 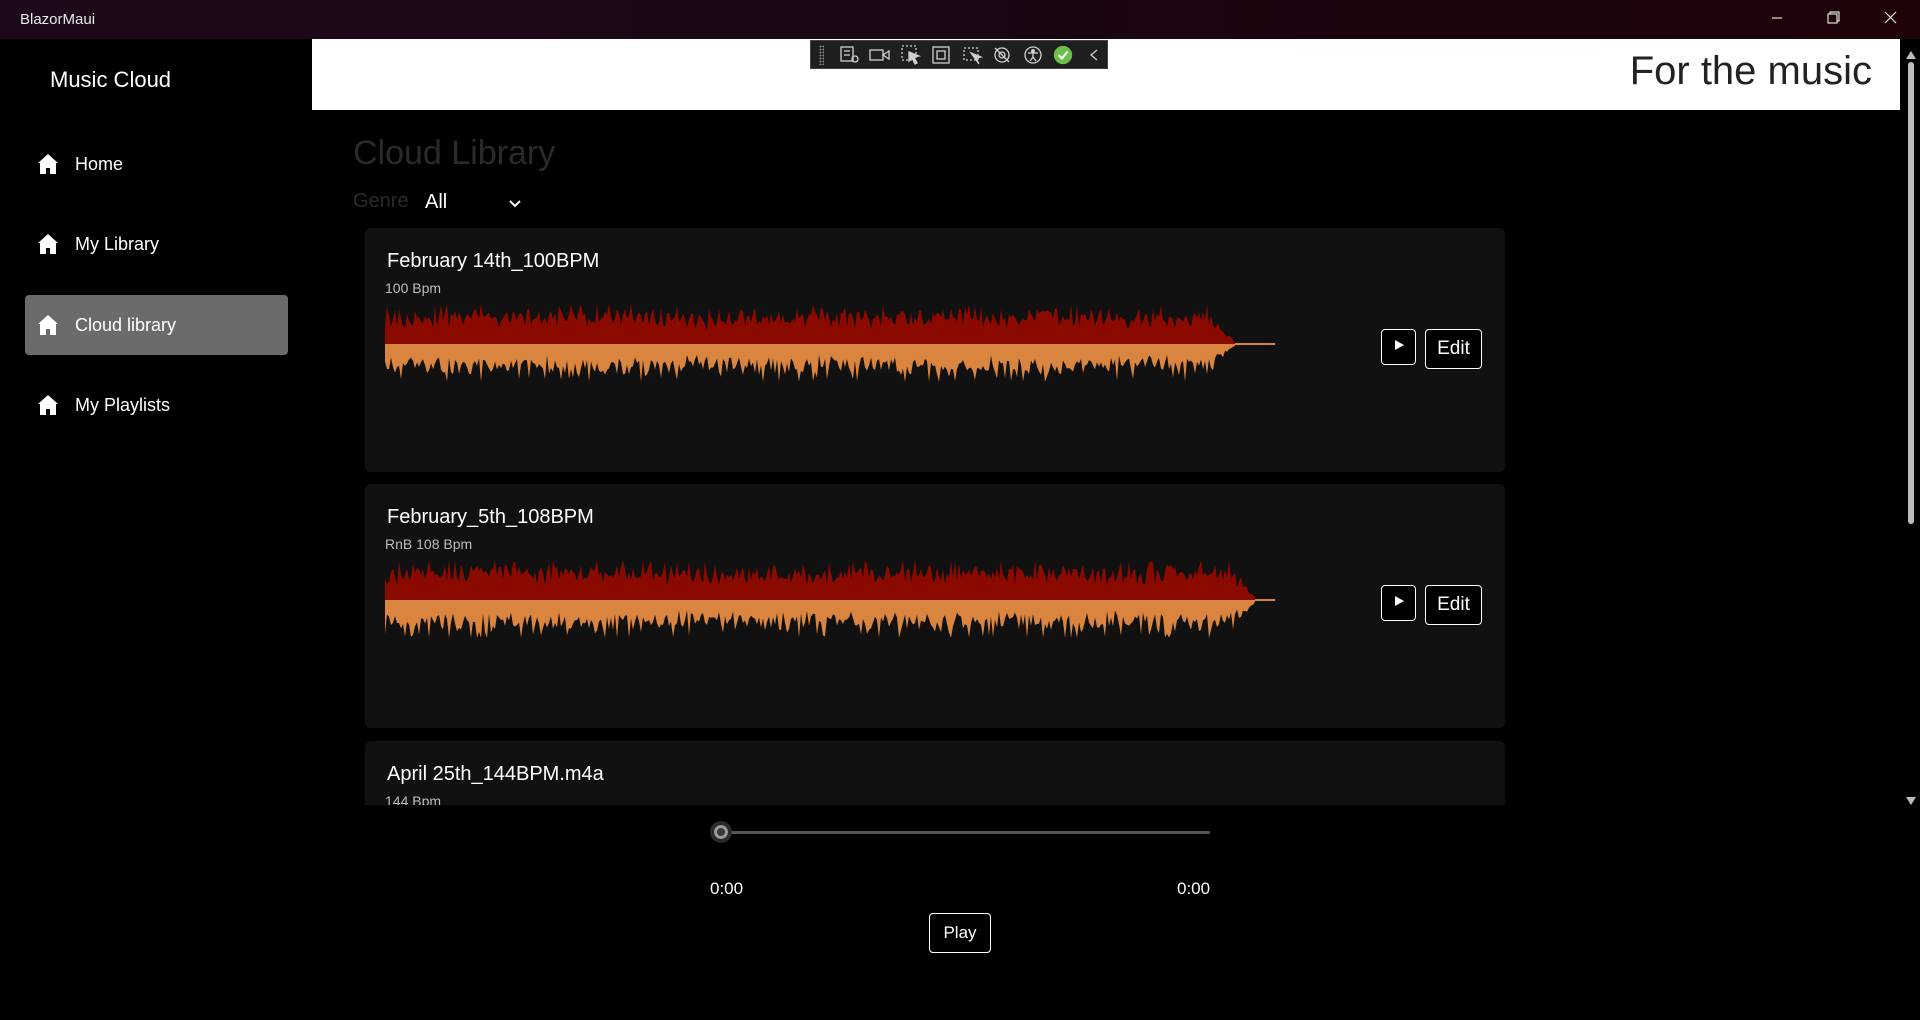 What do you see at coordinates (156, 164) in the screenshot?
I see `sidebar-item-home: Home` at bounding box center [156, 164].